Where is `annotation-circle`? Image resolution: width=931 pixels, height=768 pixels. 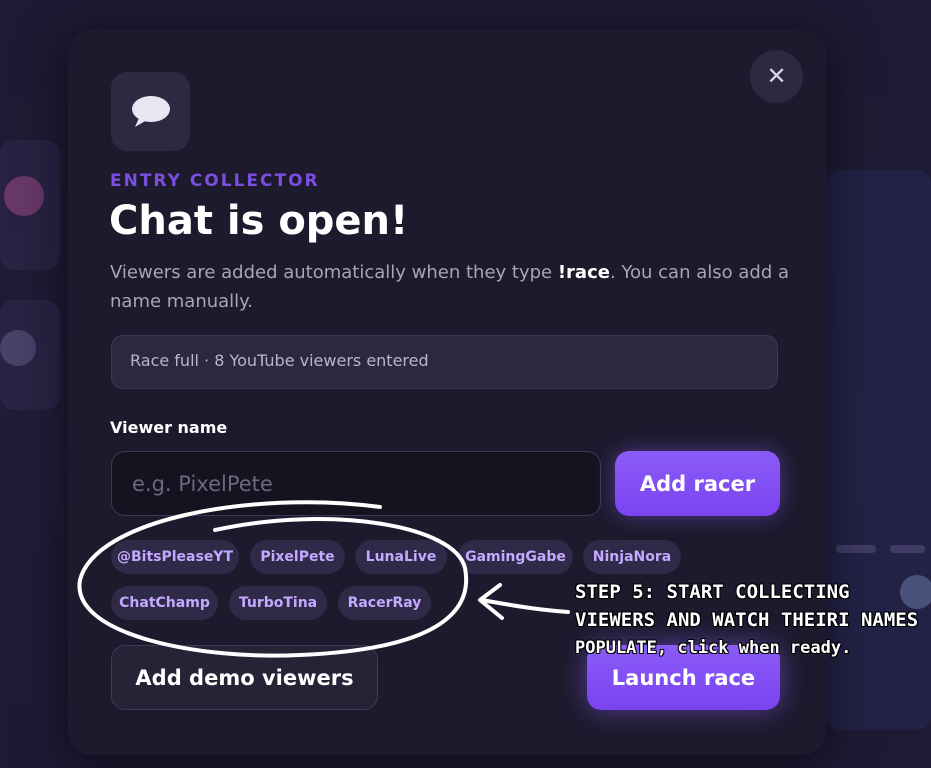 annotation-circle is located at coordinates (273, 579).